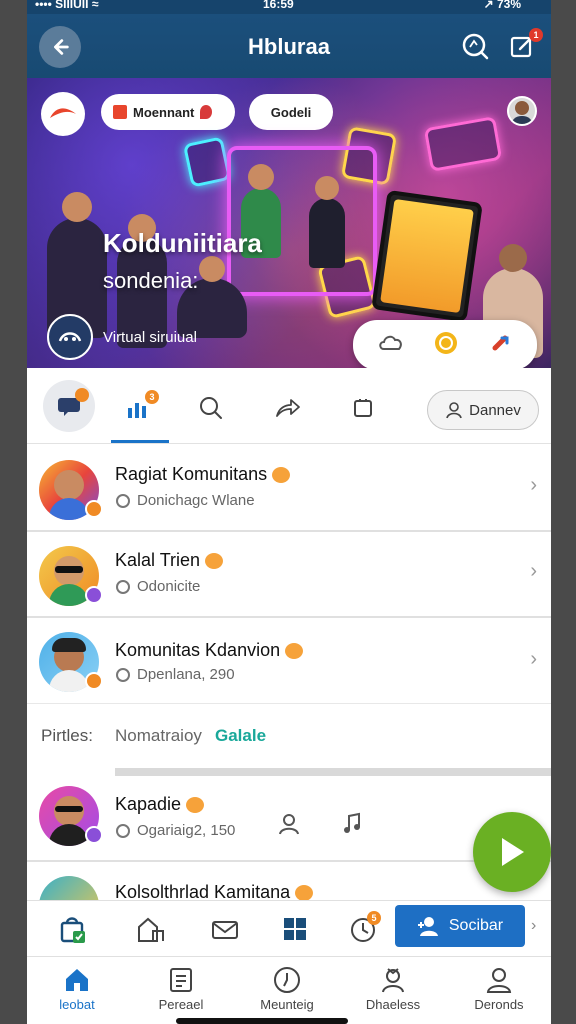 The image size is (576, 1024). I want to click on battery-text: ↗ 73%, so click(502, 5).